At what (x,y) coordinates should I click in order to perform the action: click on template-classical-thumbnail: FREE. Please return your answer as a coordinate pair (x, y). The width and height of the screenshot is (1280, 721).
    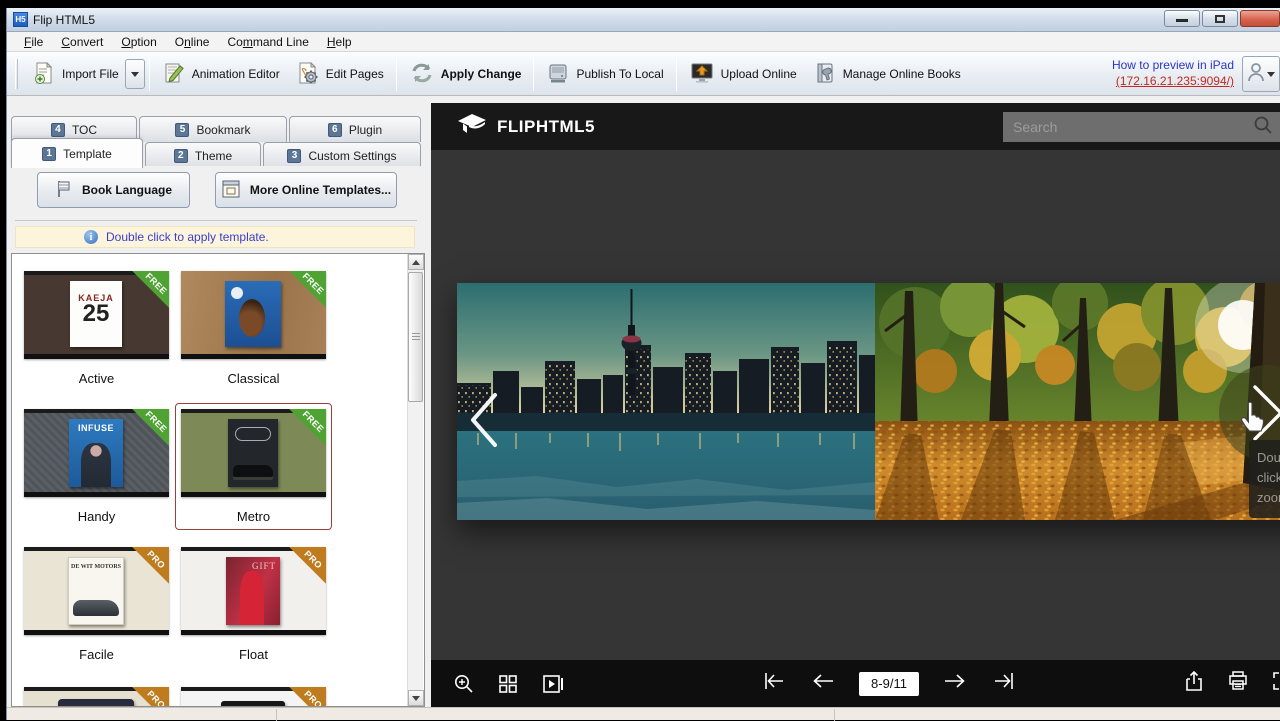
    Looking at the image, I should click on (253, 315).